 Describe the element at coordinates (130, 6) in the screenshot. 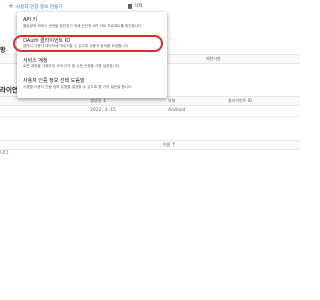

I see `trash-icon` at that location.